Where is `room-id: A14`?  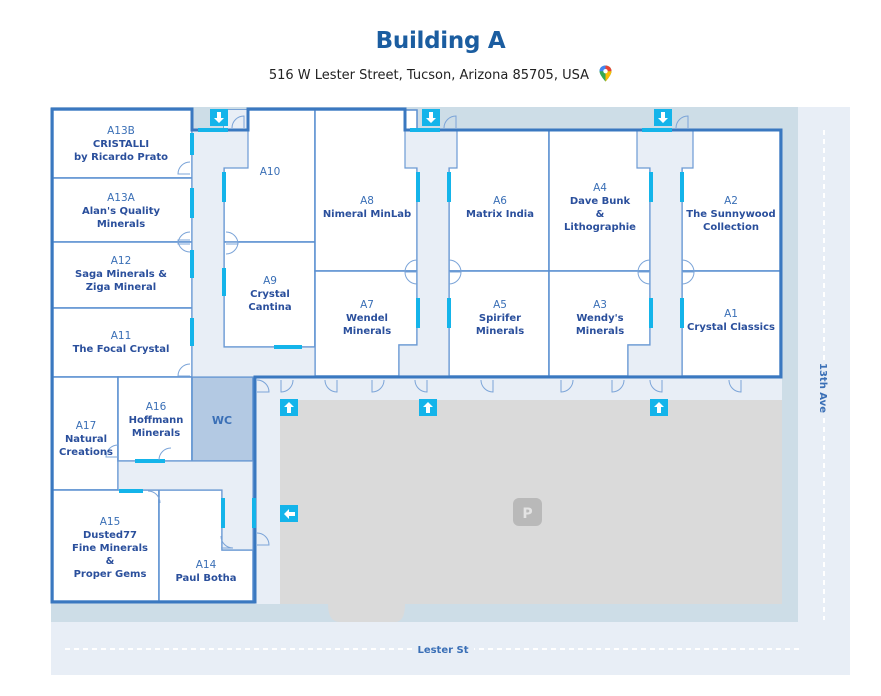
room-id: A14 is located at coordinates (206, 565).